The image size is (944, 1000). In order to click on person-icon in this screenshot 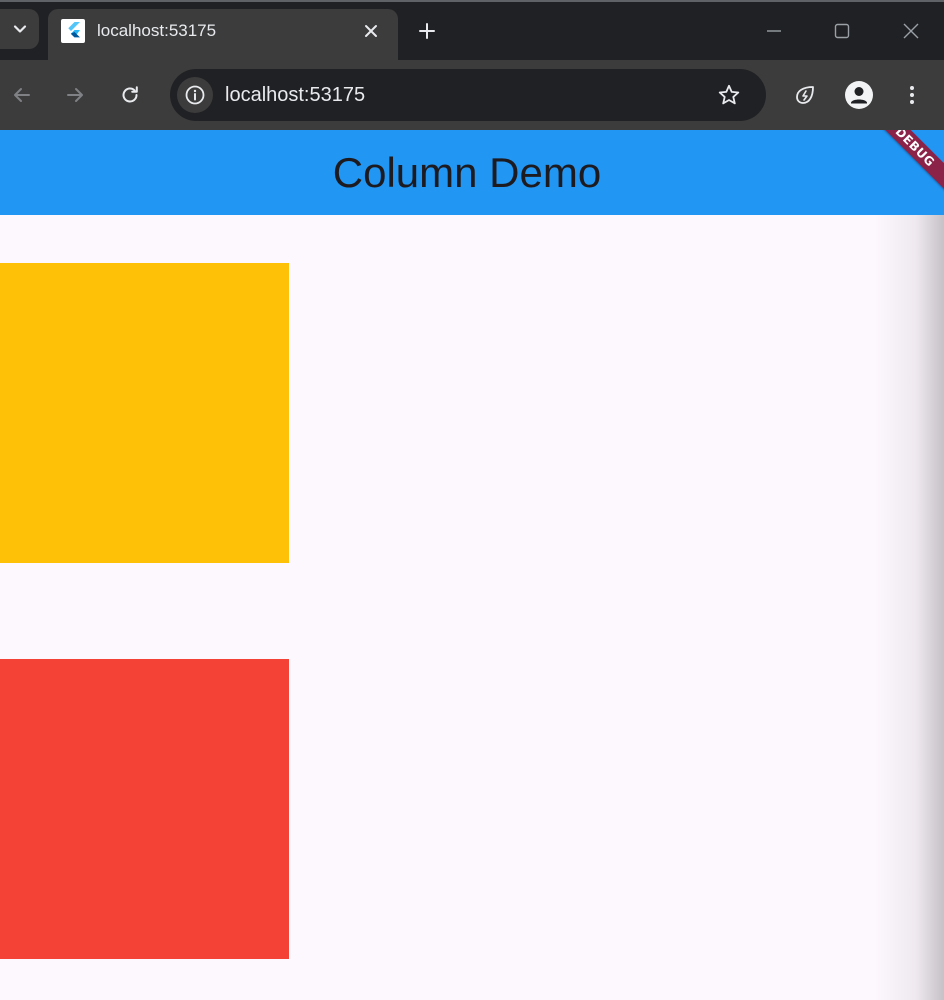, I will do `click(859, 95)`.